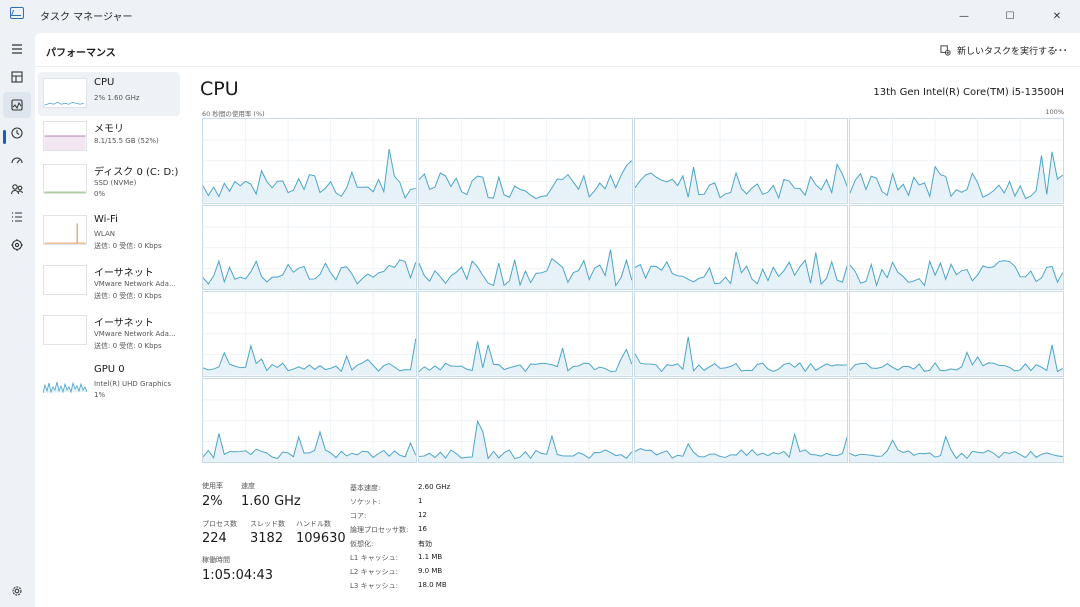 The height and width of the screenshot is (607, 1080). What do you see at coordinates (17, 319) in the screenshot?
I see `navigation-rail` at bounding box center [17, 319].